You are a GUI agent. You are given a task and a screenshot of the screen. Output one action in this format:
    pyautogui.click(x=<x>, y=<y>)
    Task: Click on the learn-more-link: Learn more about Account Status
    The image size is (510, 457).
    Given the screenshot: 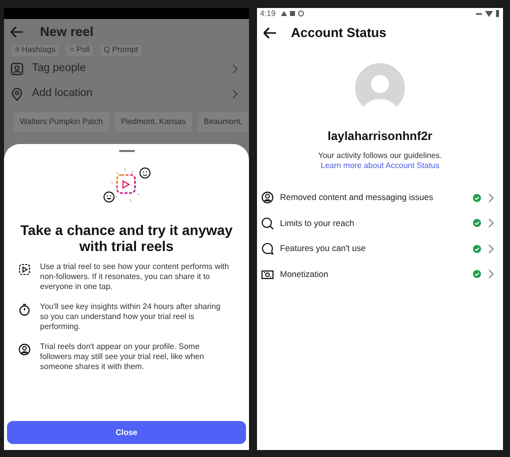 What is the action you would take?
    pyautogui.click(x=380, y=166)
    